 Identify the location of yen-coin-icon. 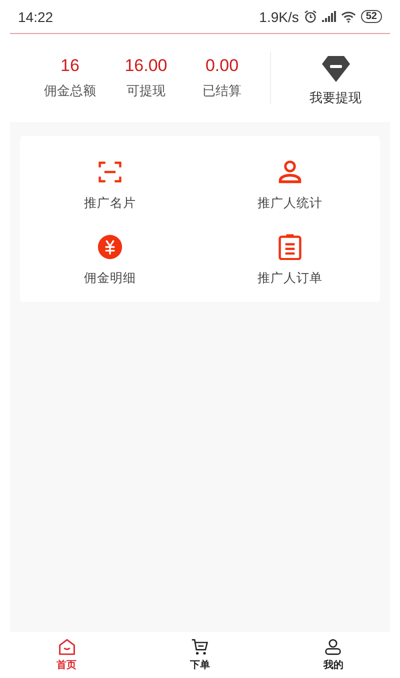
(110, 247).